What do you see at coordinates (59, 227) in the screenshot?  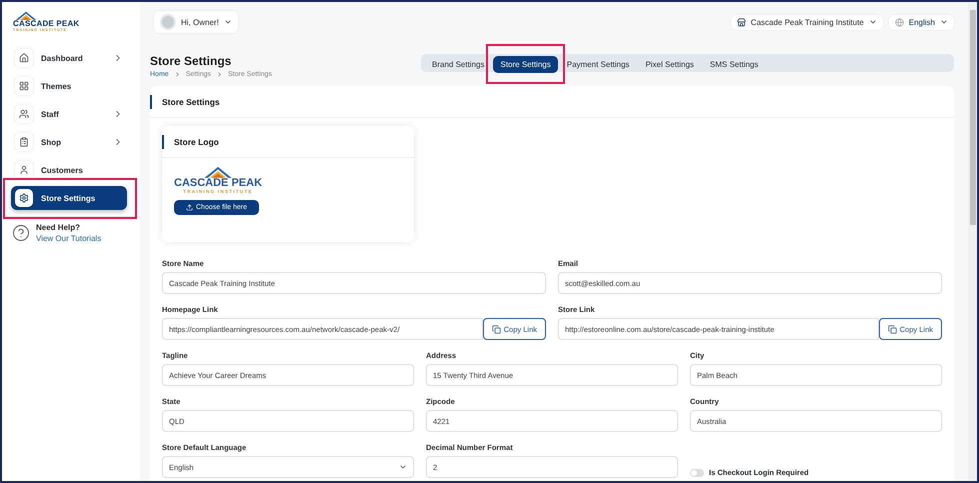 I see `help-title: Need Help?` at bounding box center [59, 227].